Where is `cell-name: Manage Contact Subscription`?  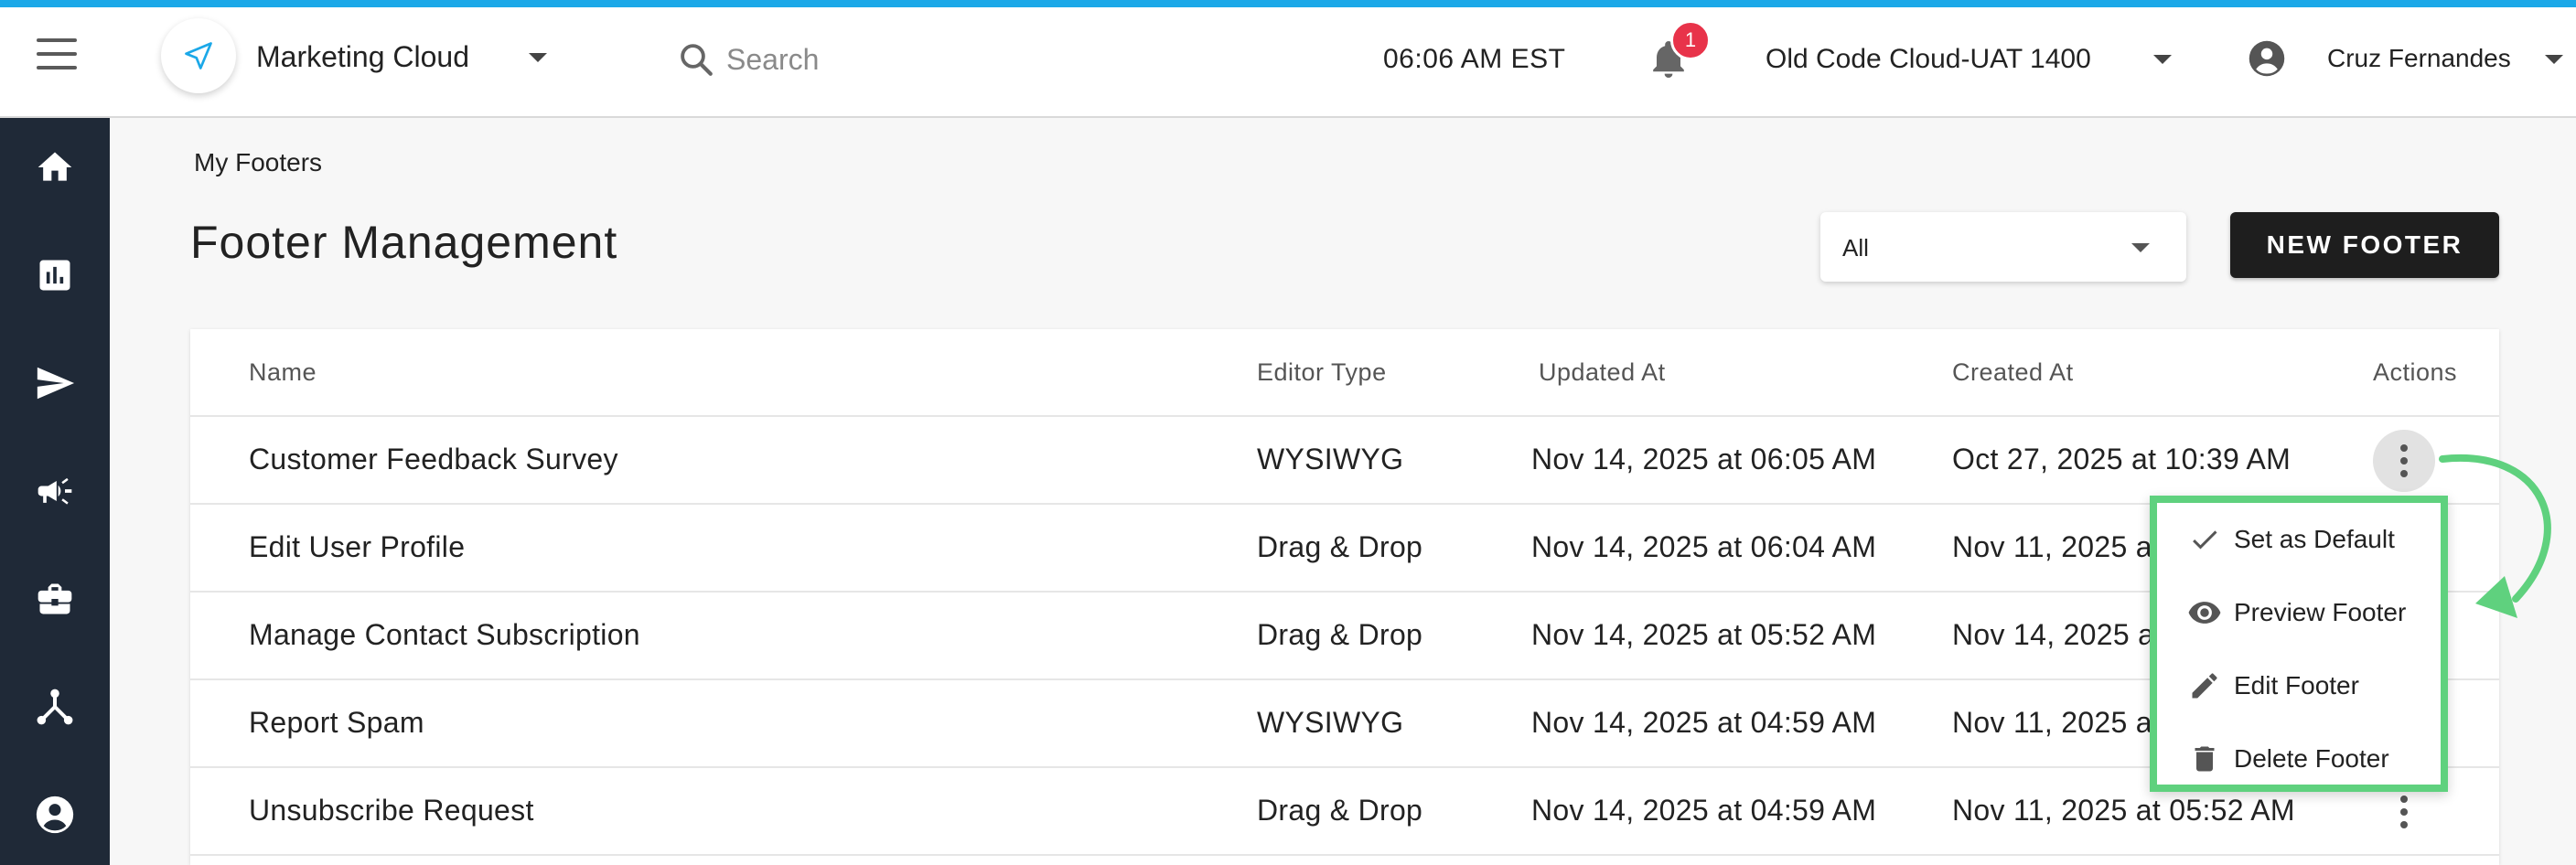
cell-name: Manage Contact Subscription is located at coordinates (444, 635).